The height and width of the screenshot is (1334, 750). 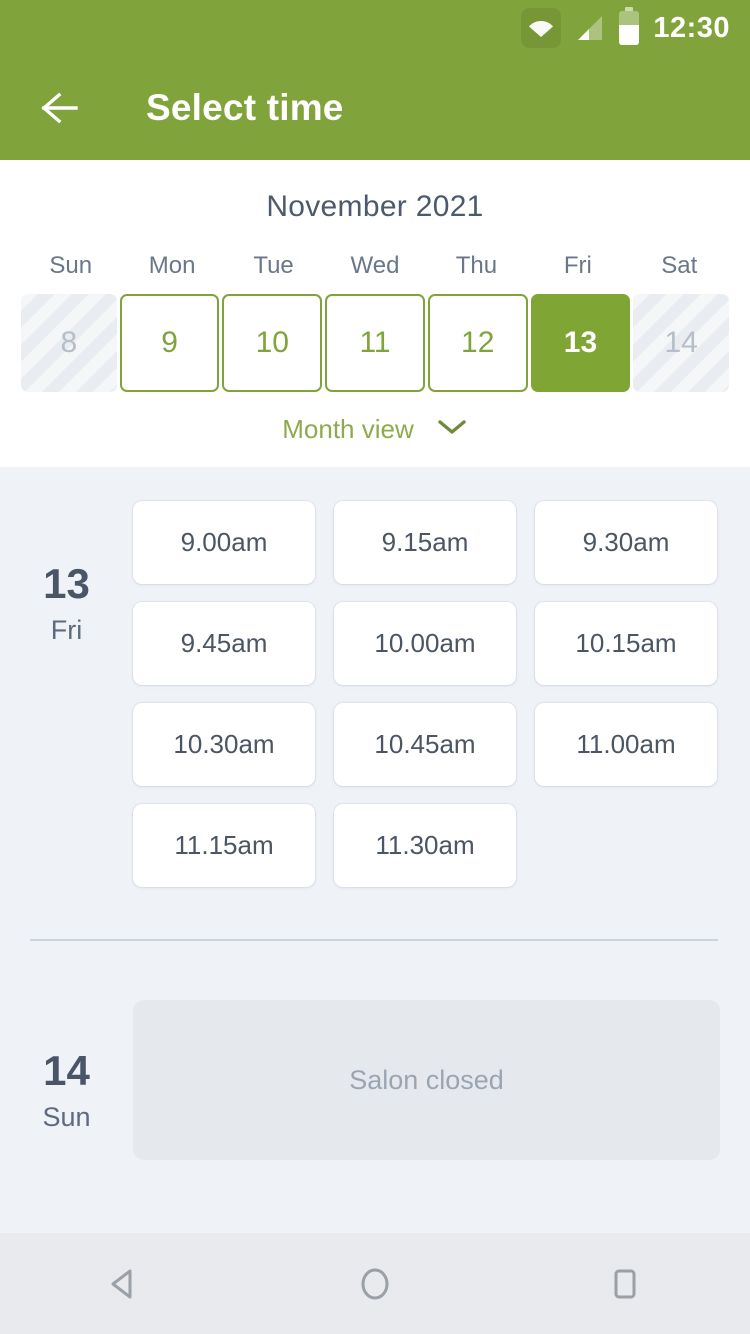 I want to click on nav-recents-button, so click(x=625, y=1283).